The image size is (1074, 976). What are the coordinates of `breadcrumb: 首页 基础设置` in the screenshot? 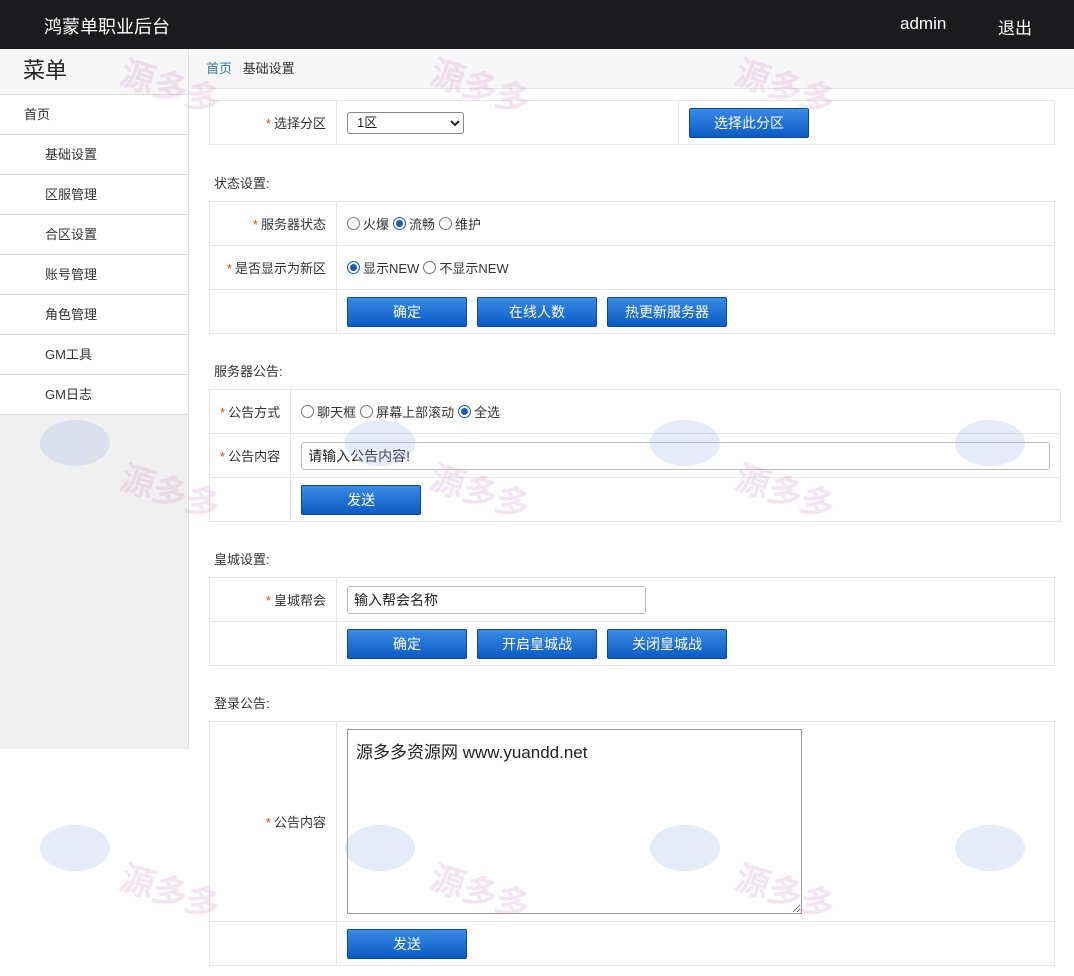 It's located at (632, 69).